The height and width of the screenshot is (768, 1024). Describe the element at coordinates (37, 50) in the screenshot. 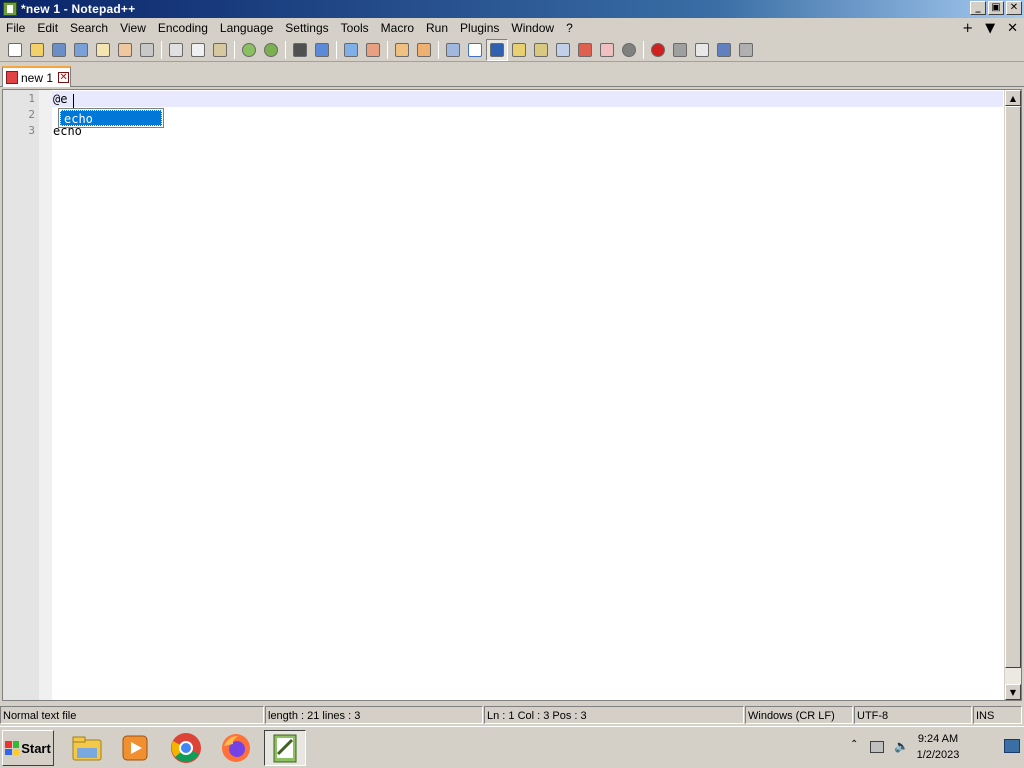

I see `open-file-icon` at that location.